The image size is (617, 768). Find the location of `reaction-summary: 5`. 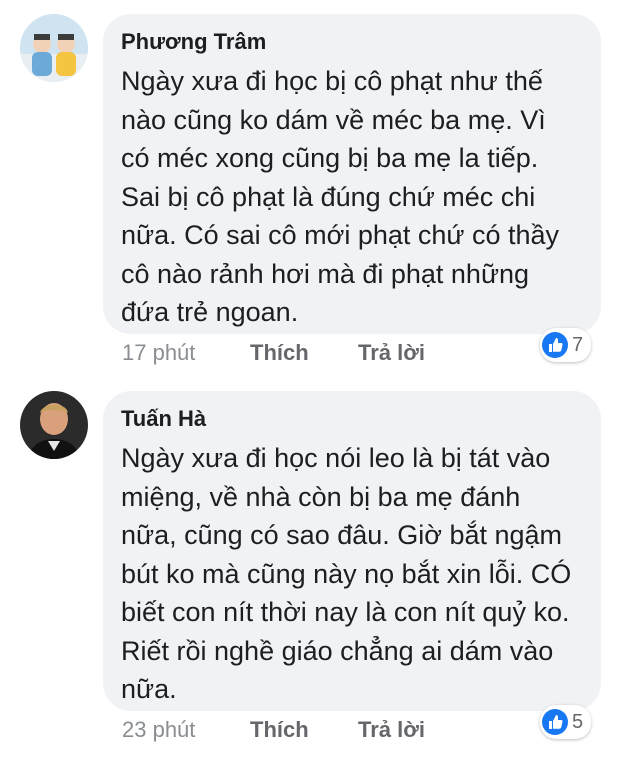

reaction-summary: 5 is located at coordinates (566, 722).